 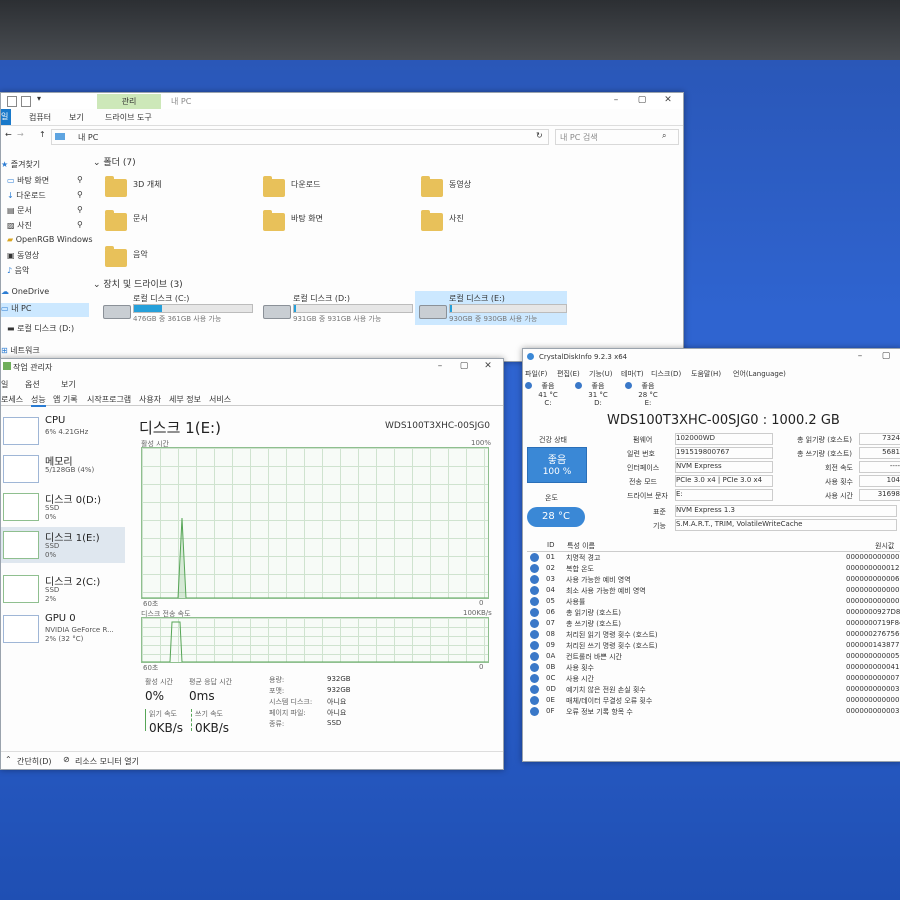 What do you see at coordinates (220, 399) in the screenshot?
I see `tm-tab-services: 서비스` at bounding box center [220, 399].